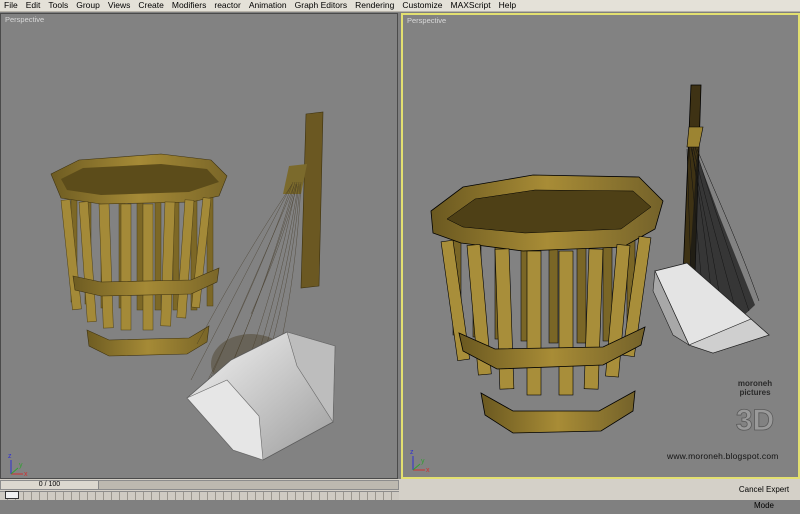 This screenshot has width=800, height=514. I want to click on viewport-left-label: Perspective, so click(24, 19).